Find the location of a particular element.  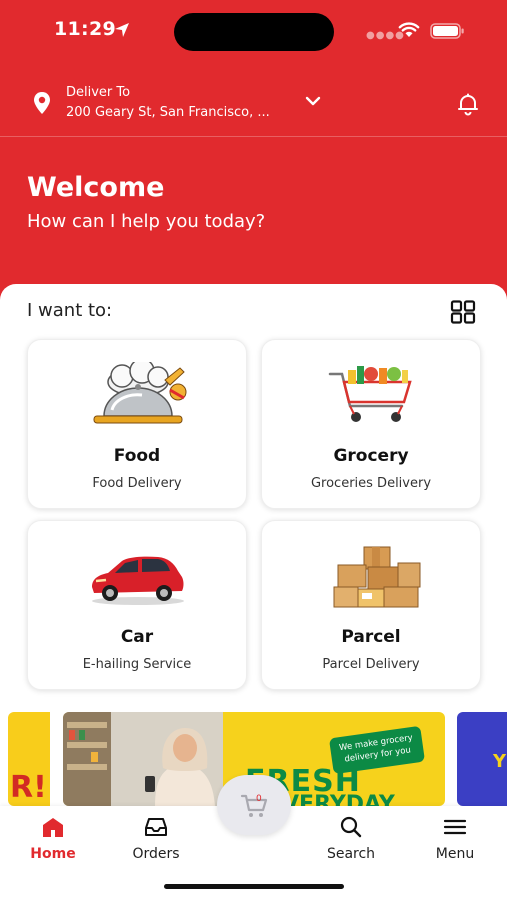

nav-home: Home is located at coordinates (53, 840).